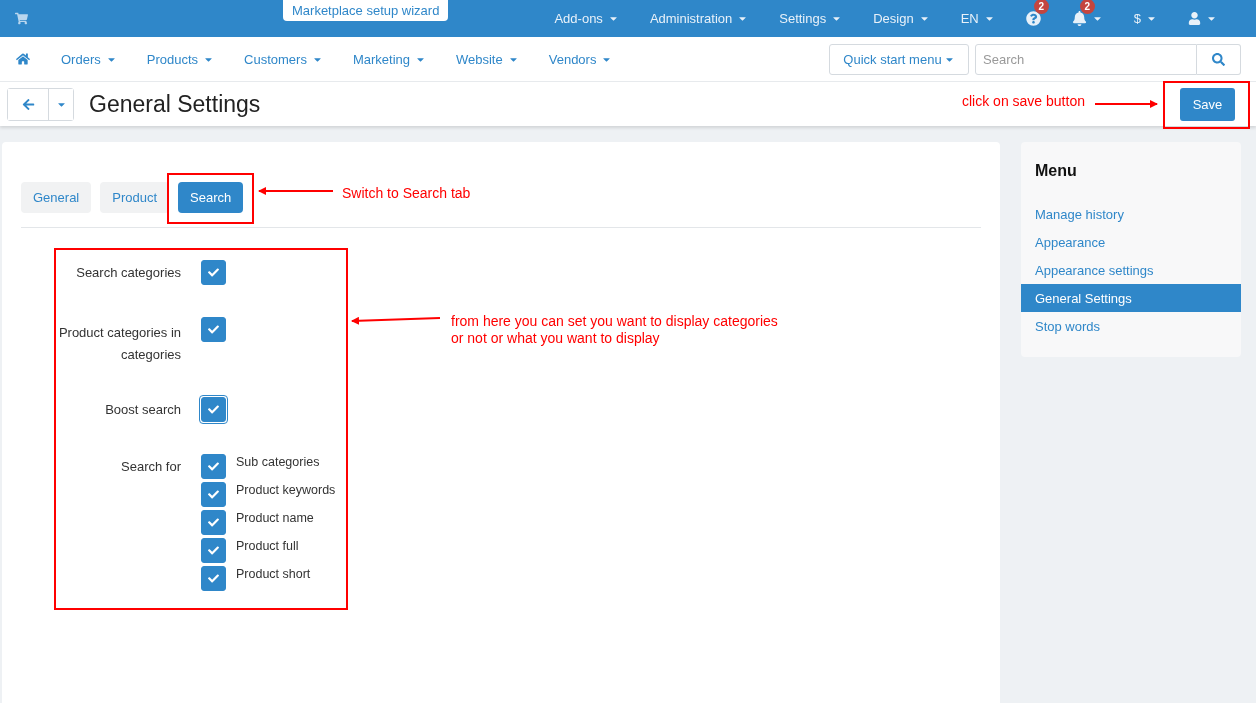 This screenshot has height=703, width=1256. What do you see at coordinates (389, 59) in the screenshot?
I see `nav-menu-item: Marketing` at bounding box center [389, 59].